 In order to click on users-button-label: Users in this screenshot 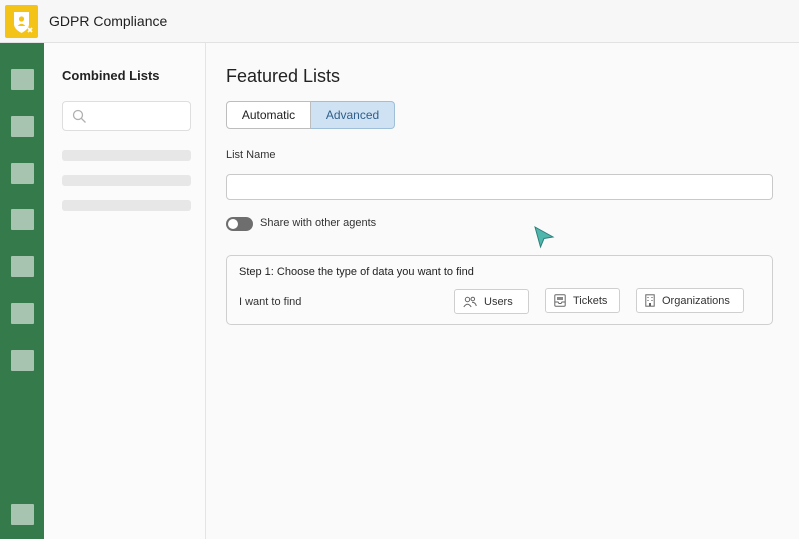, I will do `click(498, 301)`.